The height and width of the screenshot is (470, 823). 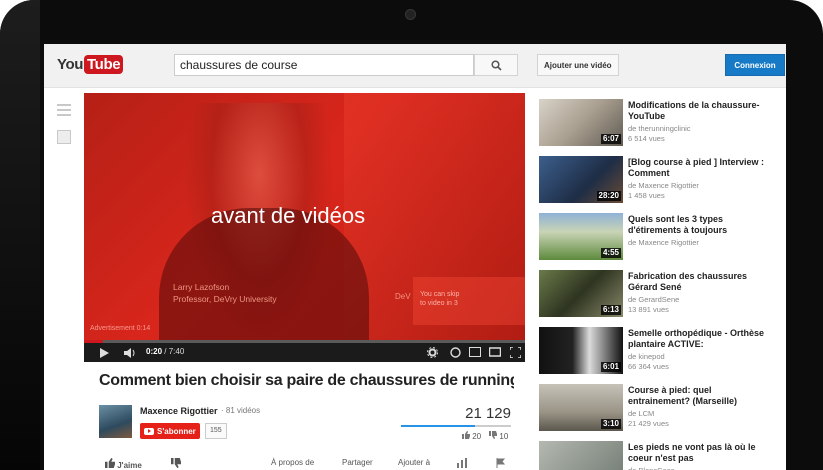 What do you see at coordinates (179, 411) in the screenshot?
I see `channel-name: Maxence Rigottier` at bounding box center [179, 411].